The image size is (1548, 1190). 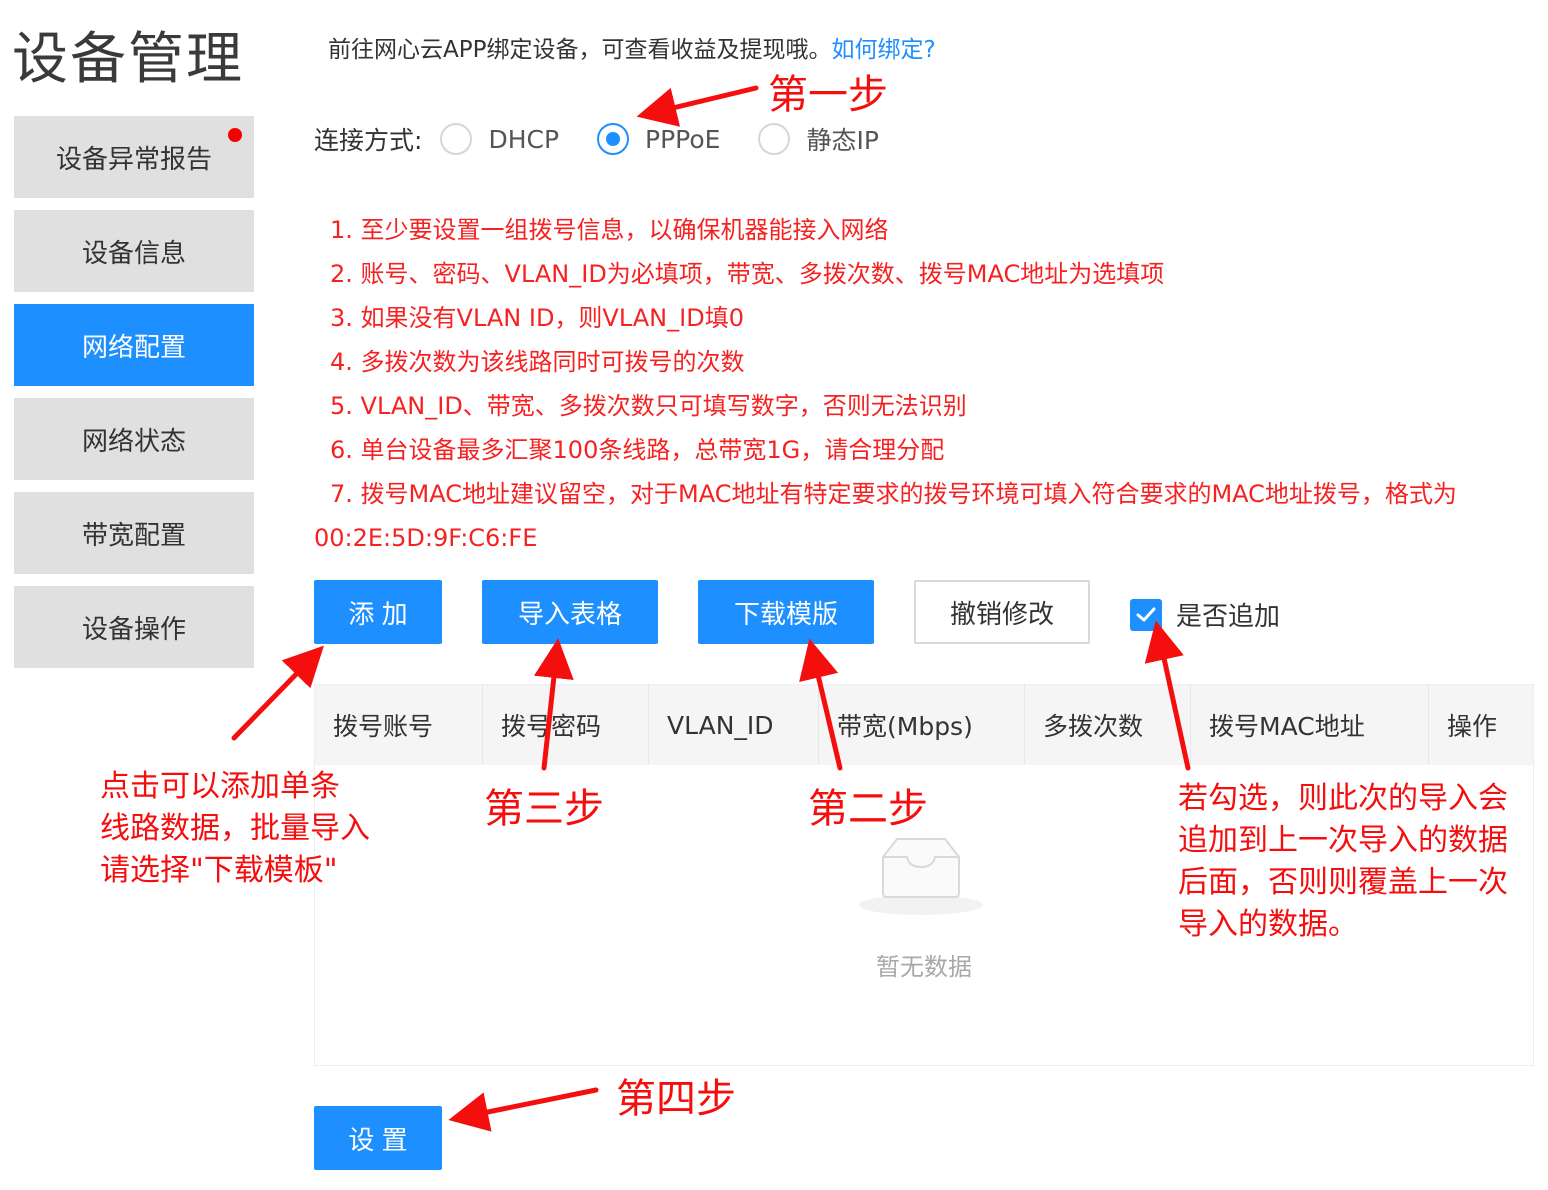 I want to click on note-item: 2. 账号、密码、VLAN_ID为必填项，带宽、多拨次数、拨号MAC地址为选填项, so click(x=747, y=274).